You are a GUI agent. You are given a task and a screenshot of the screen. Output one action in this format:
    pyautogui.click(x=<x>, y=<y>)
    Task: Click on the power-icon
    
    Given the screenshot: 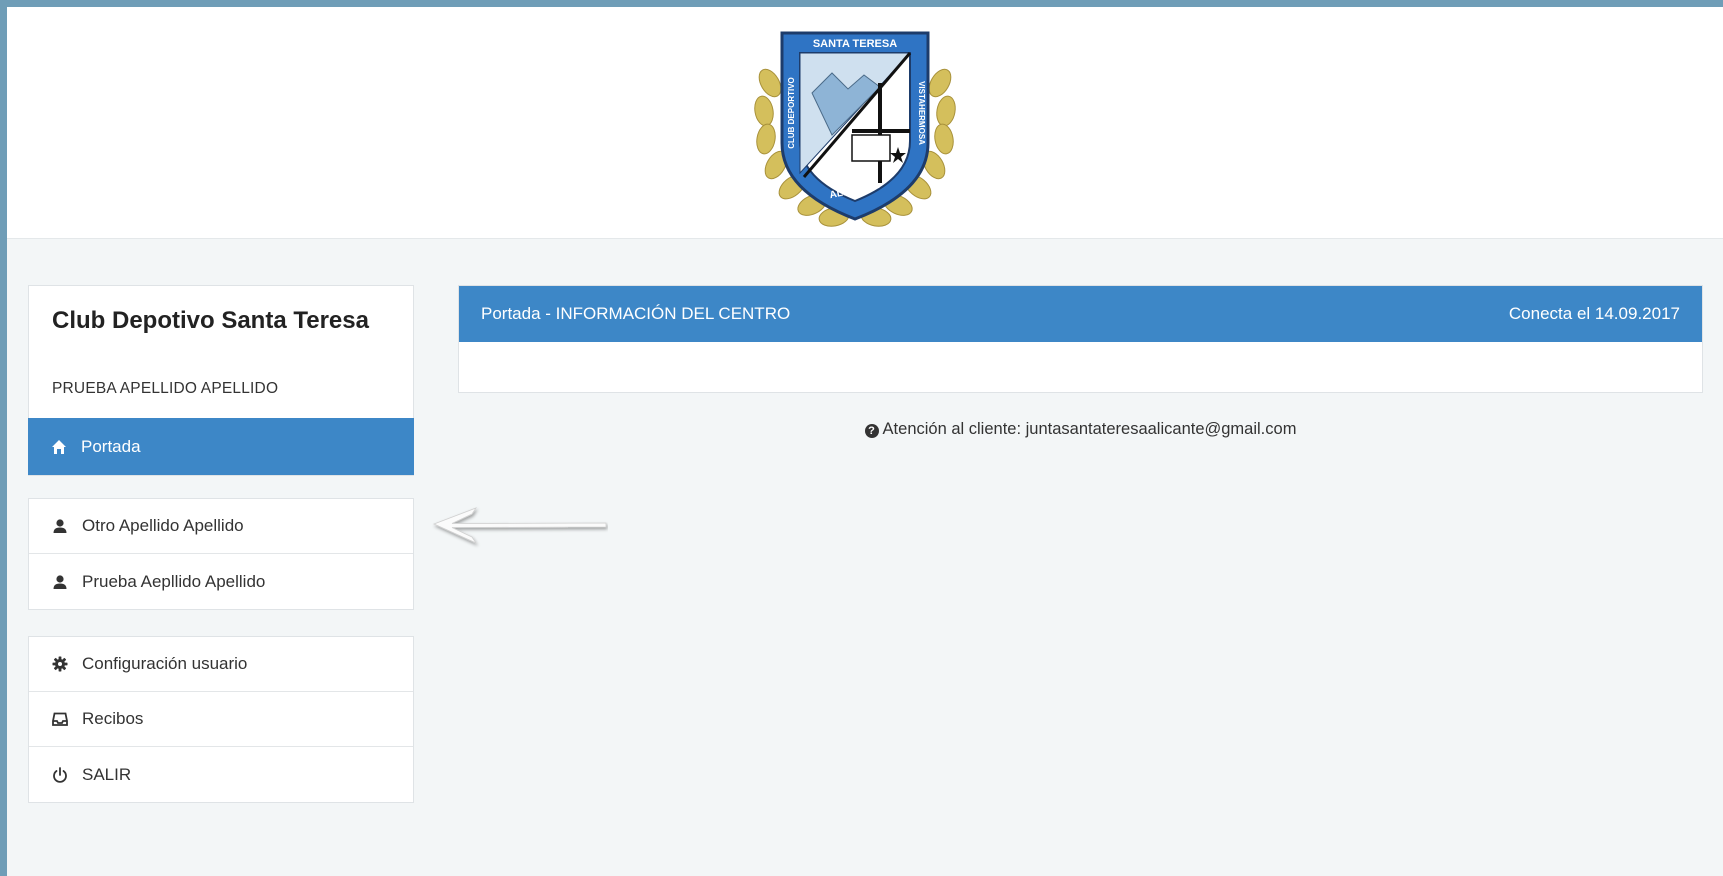 What is the action you would take?
    pyautogui.click(x=60, y=774)
    